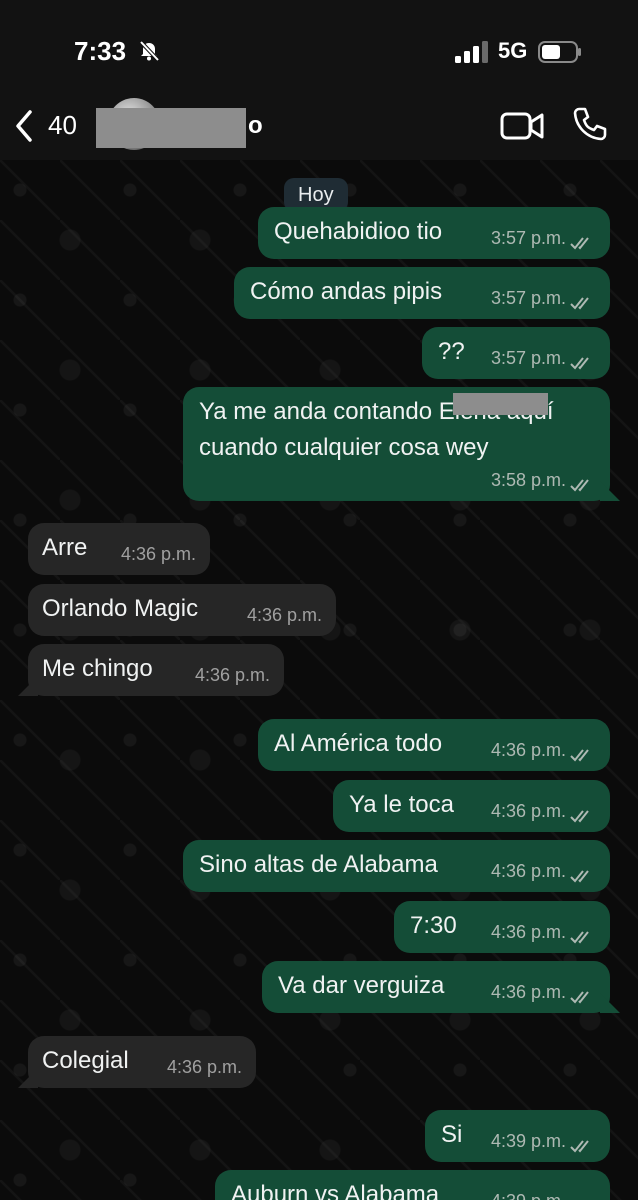 Image resolution: width=638 pixels, height=1200 pixels. I want to click on outgoing-message: 7:30 4:36 p.m., so click(502, 927).